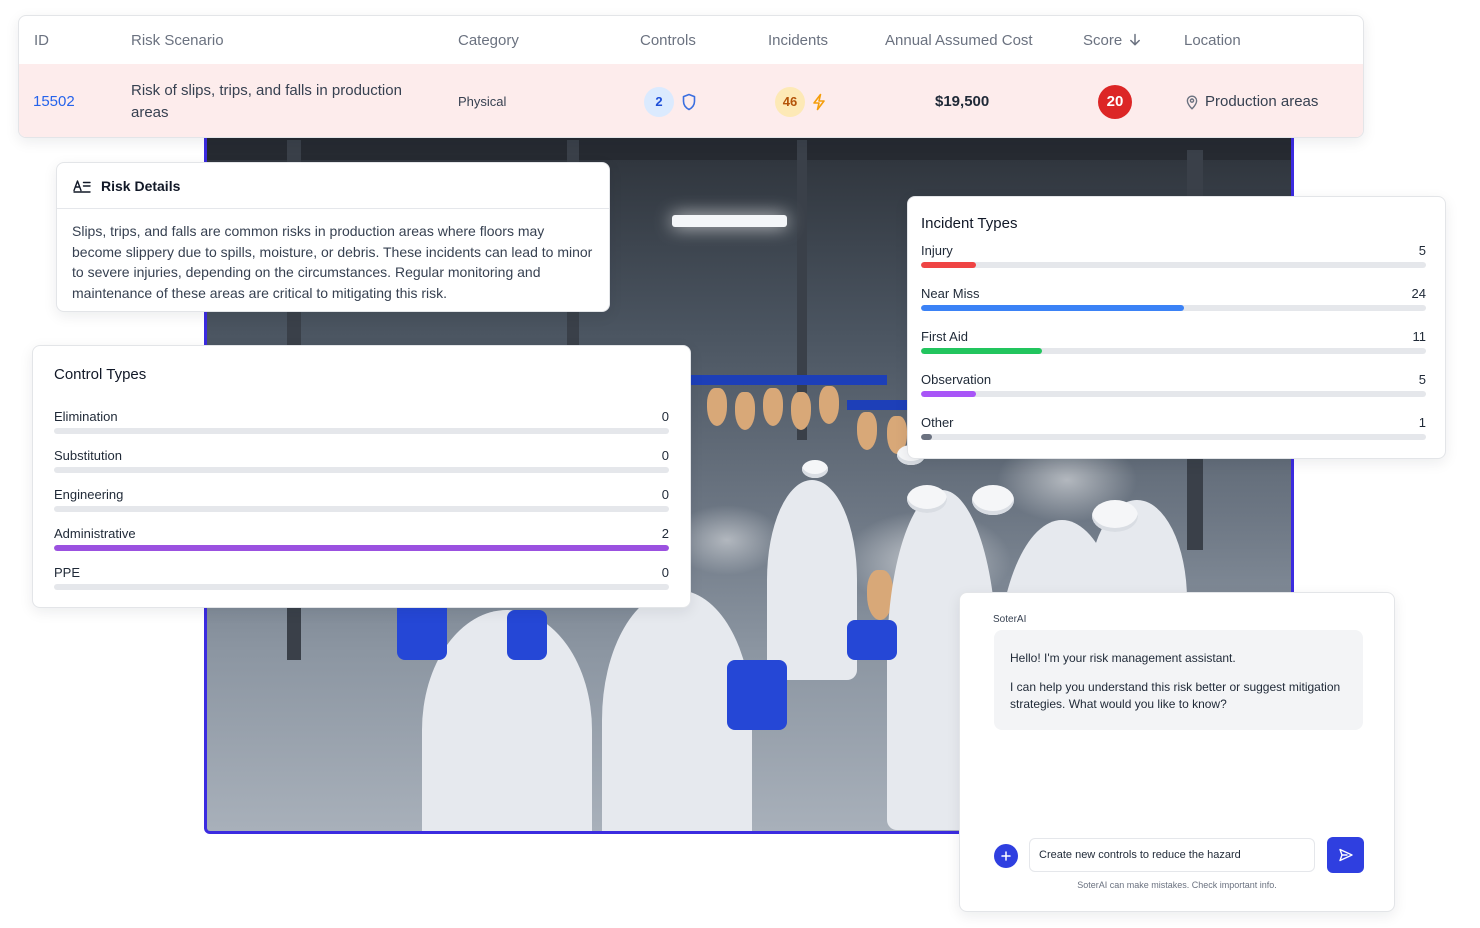 Image resolution: width=1480 pixels, height=928 pixels. Describe the element at coordinates (333, 186) in the screenshot. I see `risk-details-header: Risk Details` at that location.